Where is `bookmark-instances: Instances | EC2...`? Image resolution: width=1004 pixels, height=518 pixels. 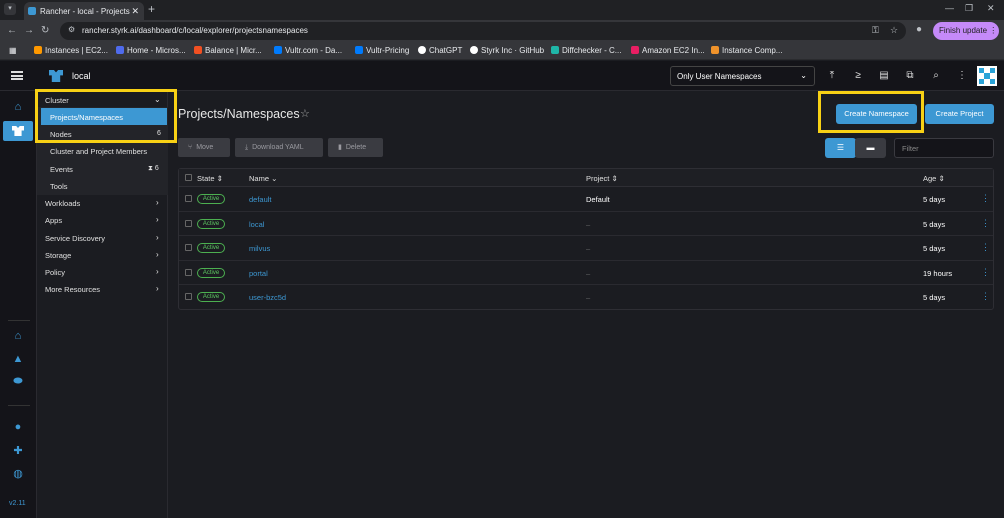
bookmark-instances: Instances | EC2... is located at coordinates (71, 50).